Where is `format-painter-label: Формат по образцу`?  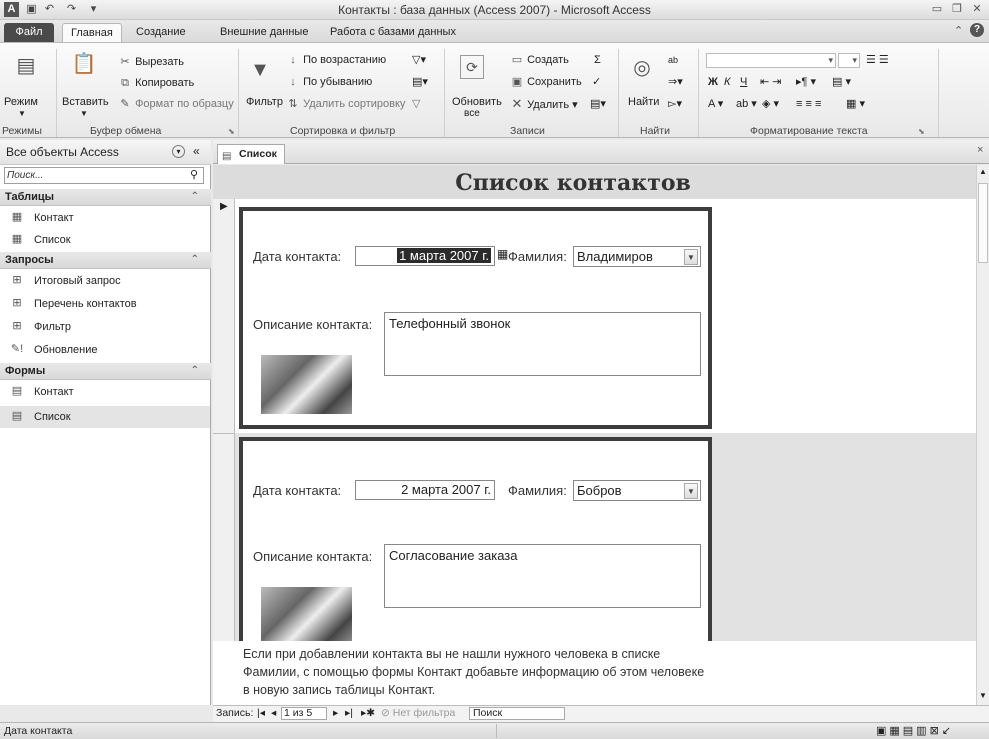 format-painter-label: Формат по образцу is located at coordinates (184, 104).